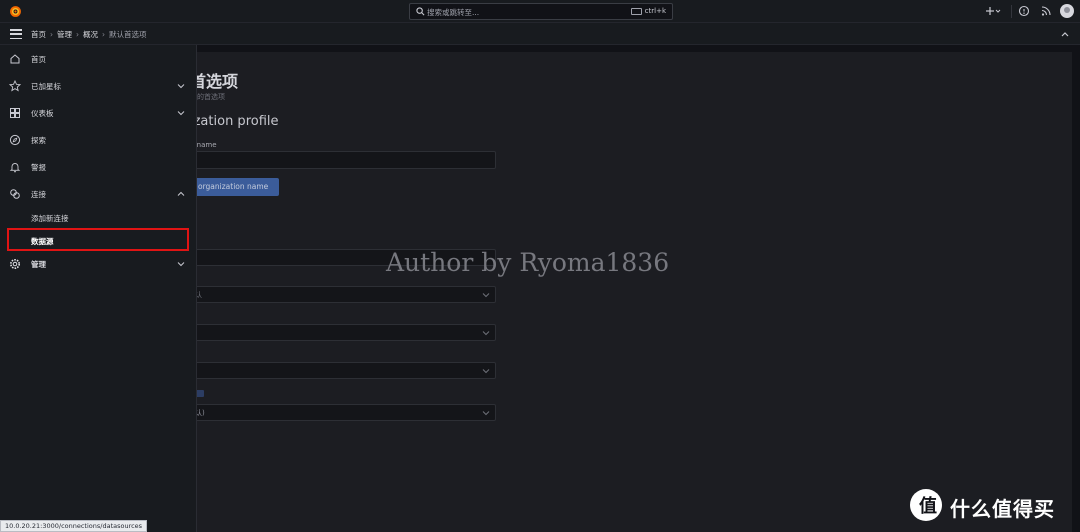 This screenshot has width=1080, height=532. I want to click on search-icon, so click(420, 11).